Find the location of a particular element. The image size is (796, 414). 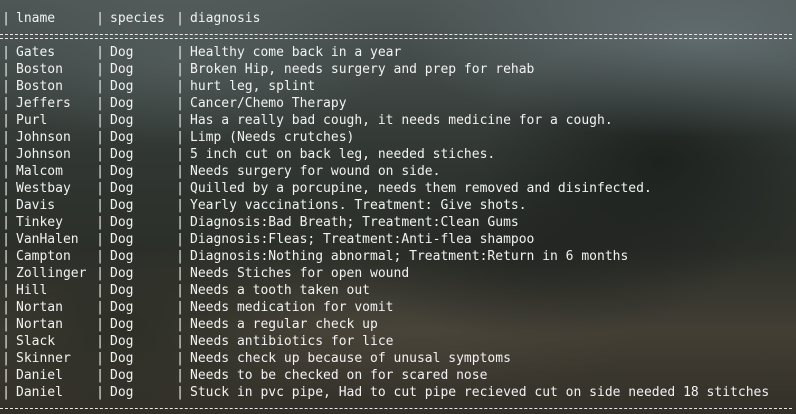

diagnosis-cell: Needs to be checked on for scared nose is located at coordinates (339, 375).